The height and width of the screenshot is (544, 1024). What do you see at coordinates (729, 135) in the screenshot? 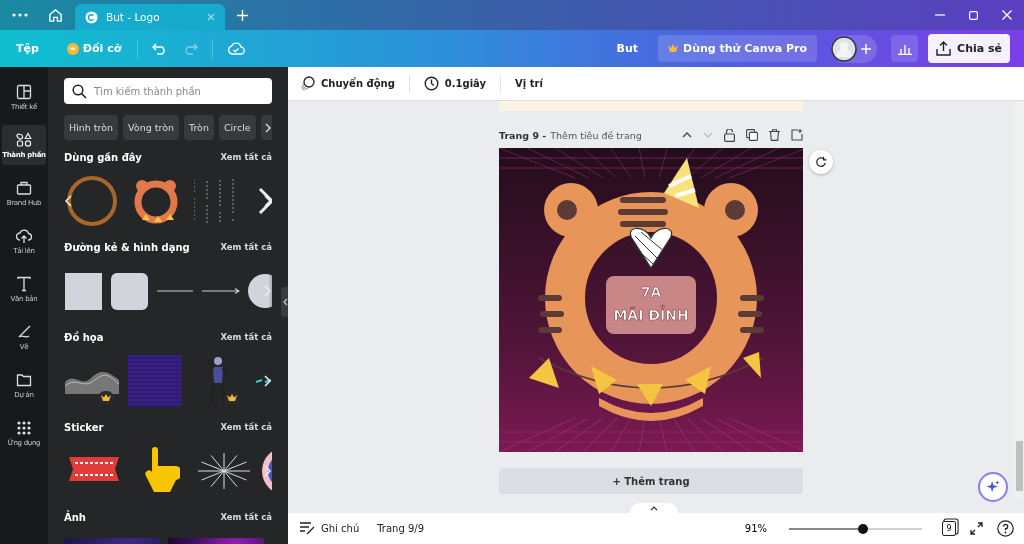
I see `lock-icon` at bounding box center [729, 135].